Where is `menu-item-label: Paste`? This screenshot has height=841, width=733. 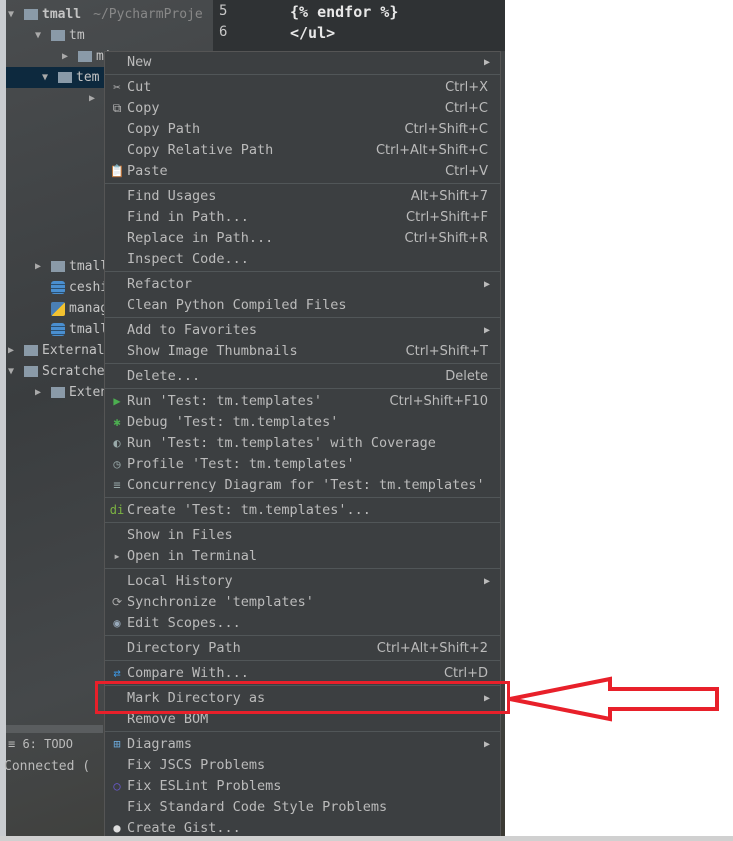
menu-item-label: Paste is located at coordinates (147, 171).